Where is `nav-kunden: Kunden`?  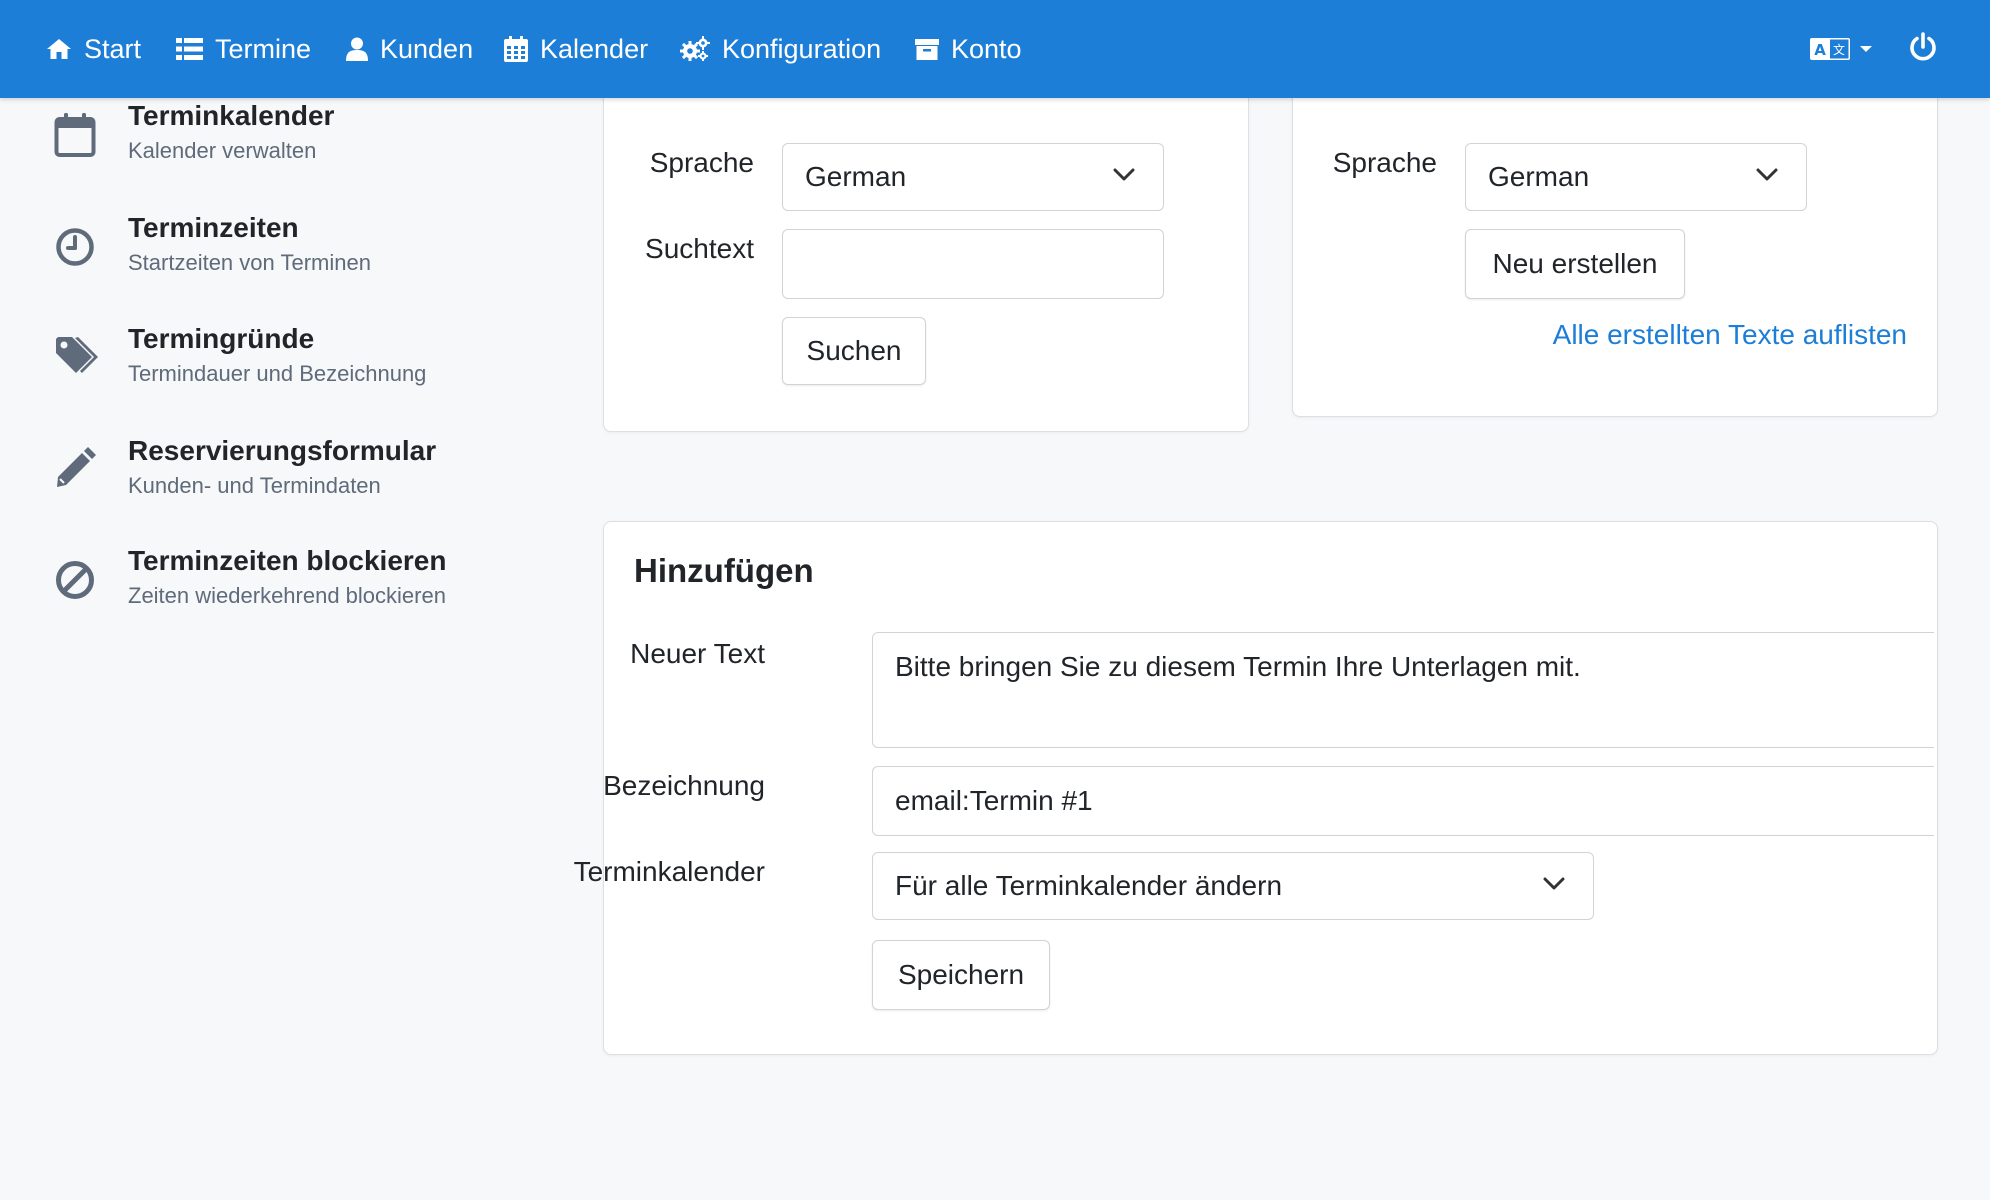 nav-kunden: Kunden is located at coordinates (409, 49).